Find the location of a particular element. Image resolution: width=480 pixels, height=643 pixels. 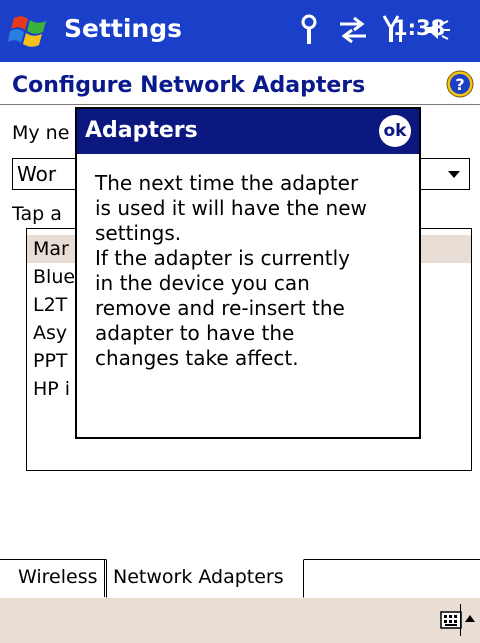

sync-arrows-icon is located at coordinates (353, 30).